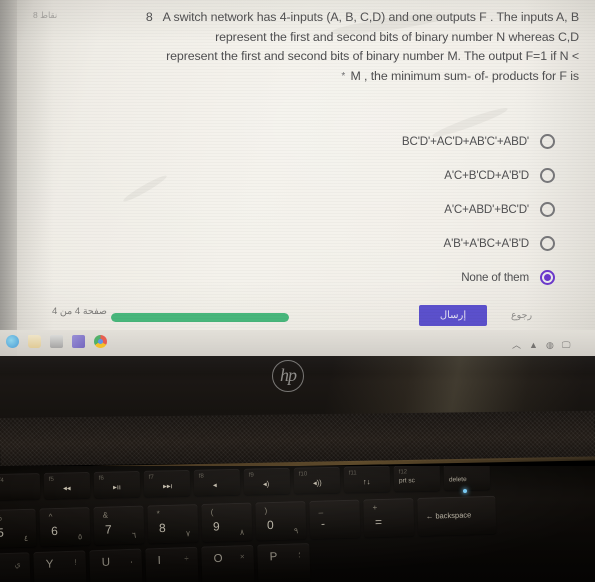 The width and height of the screenshot is (595, 582). I want to click on key-arabic-label: ×, so click(242, 557).